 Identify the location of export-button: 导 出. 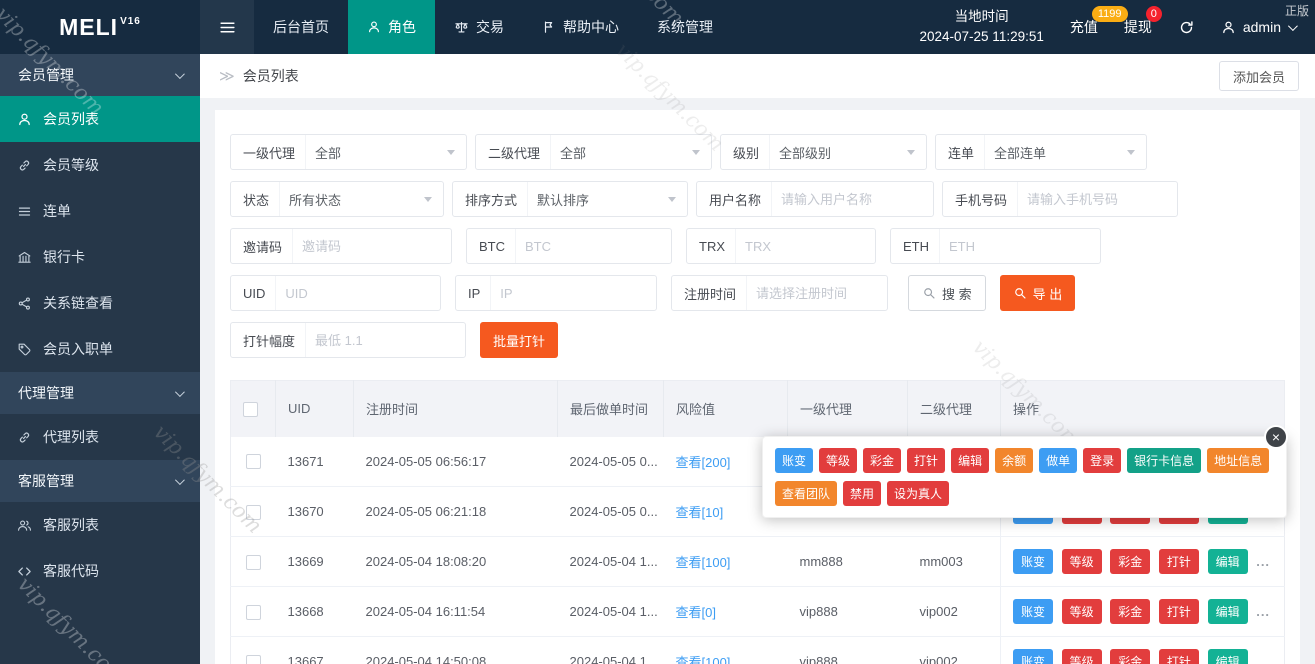
(1037, 293).